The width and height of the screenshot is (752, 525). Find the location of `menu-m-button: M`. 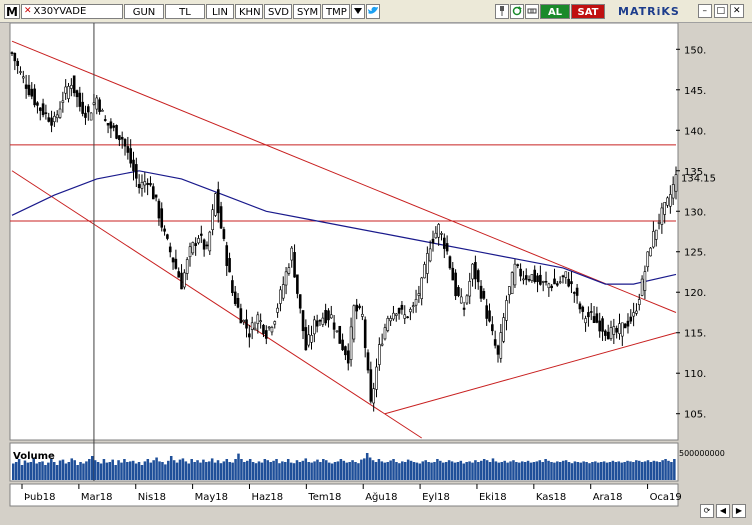

menu-m-button: M is located at coordinates (12, 11).